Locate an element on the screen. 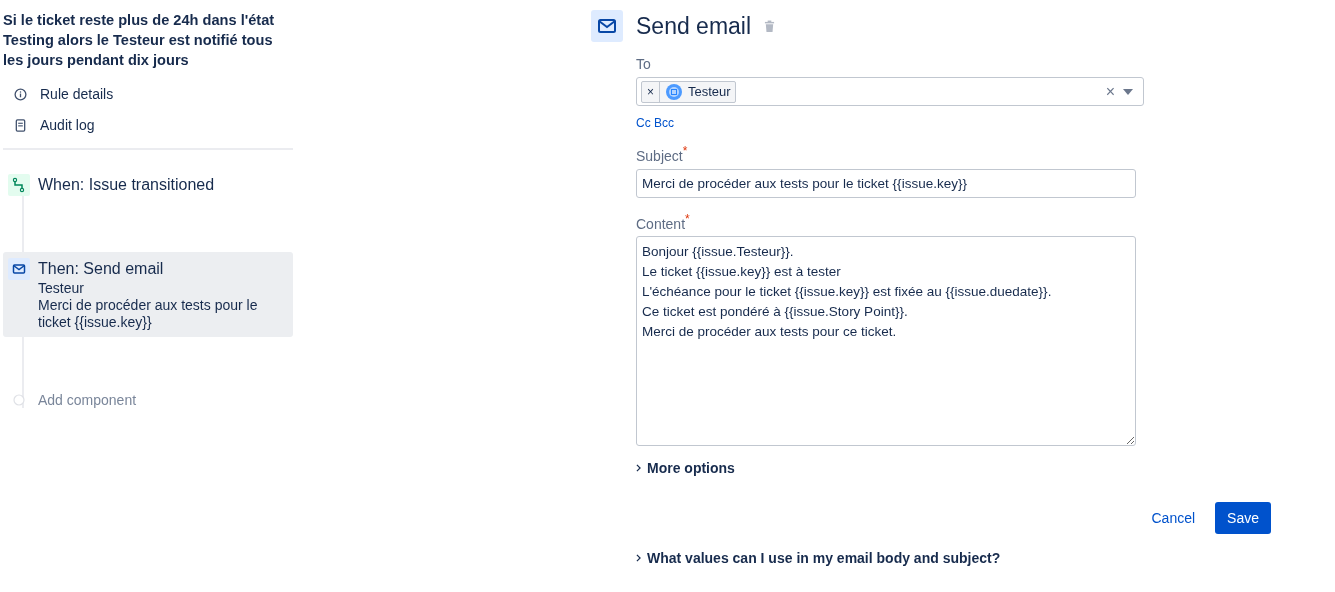 This screenshot has width=1335, height=592. help-toggle: What values can I use in my email body and subject? is located at coordinates (818, 558).